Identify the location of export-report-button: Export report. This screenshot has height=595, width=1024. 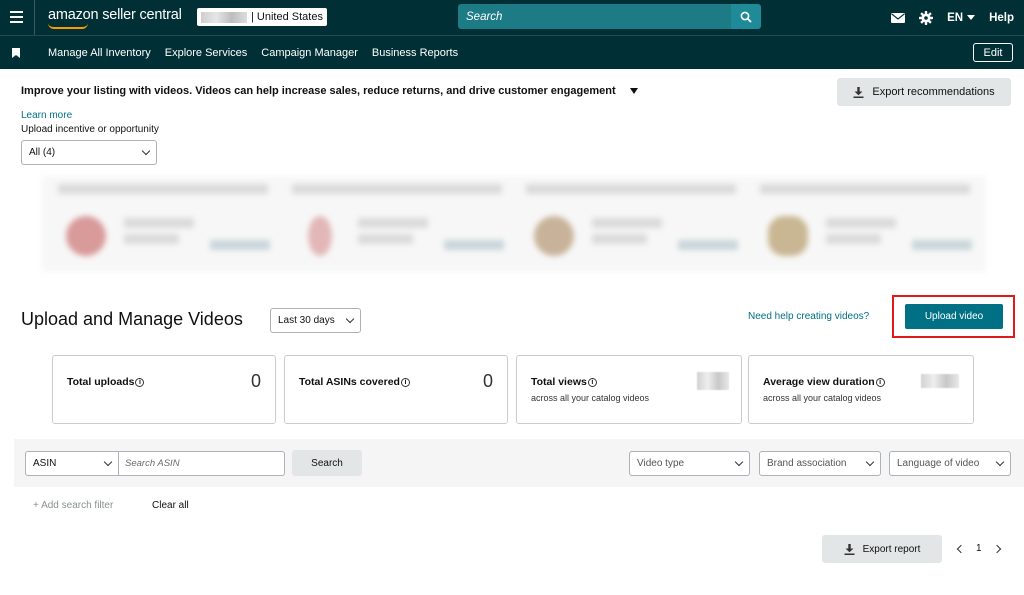
(882, 549).